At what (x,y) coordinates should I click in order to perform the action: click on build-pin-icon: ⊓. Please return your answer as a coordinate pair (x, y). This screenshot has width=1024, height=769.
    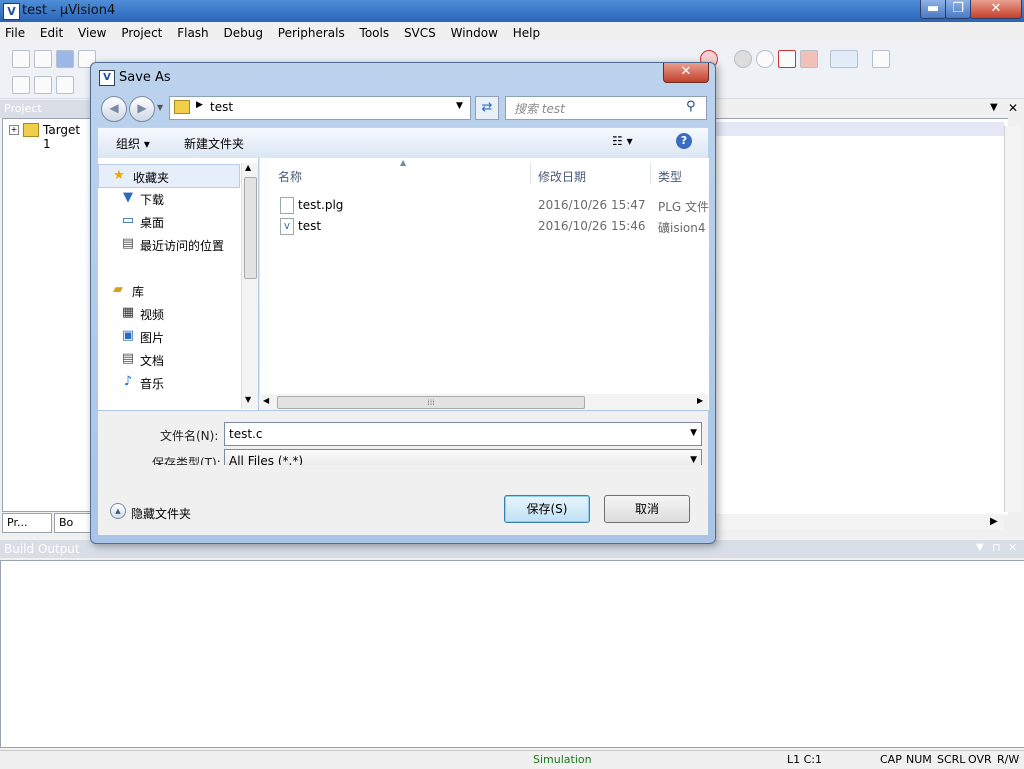
    Looking at the image, I should click on (996, 547).